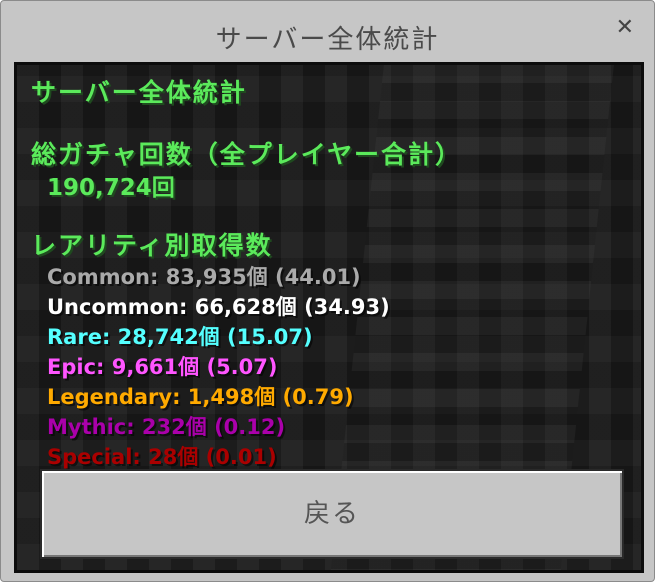 The height and width of the screenshot is (582, 655). What do you see at coordinates (247, 154) in the screenshot?
I see `total-gacha-heading: 総ガチャ回数（全プレイヤー合計）` at bounding box center [247, 154].